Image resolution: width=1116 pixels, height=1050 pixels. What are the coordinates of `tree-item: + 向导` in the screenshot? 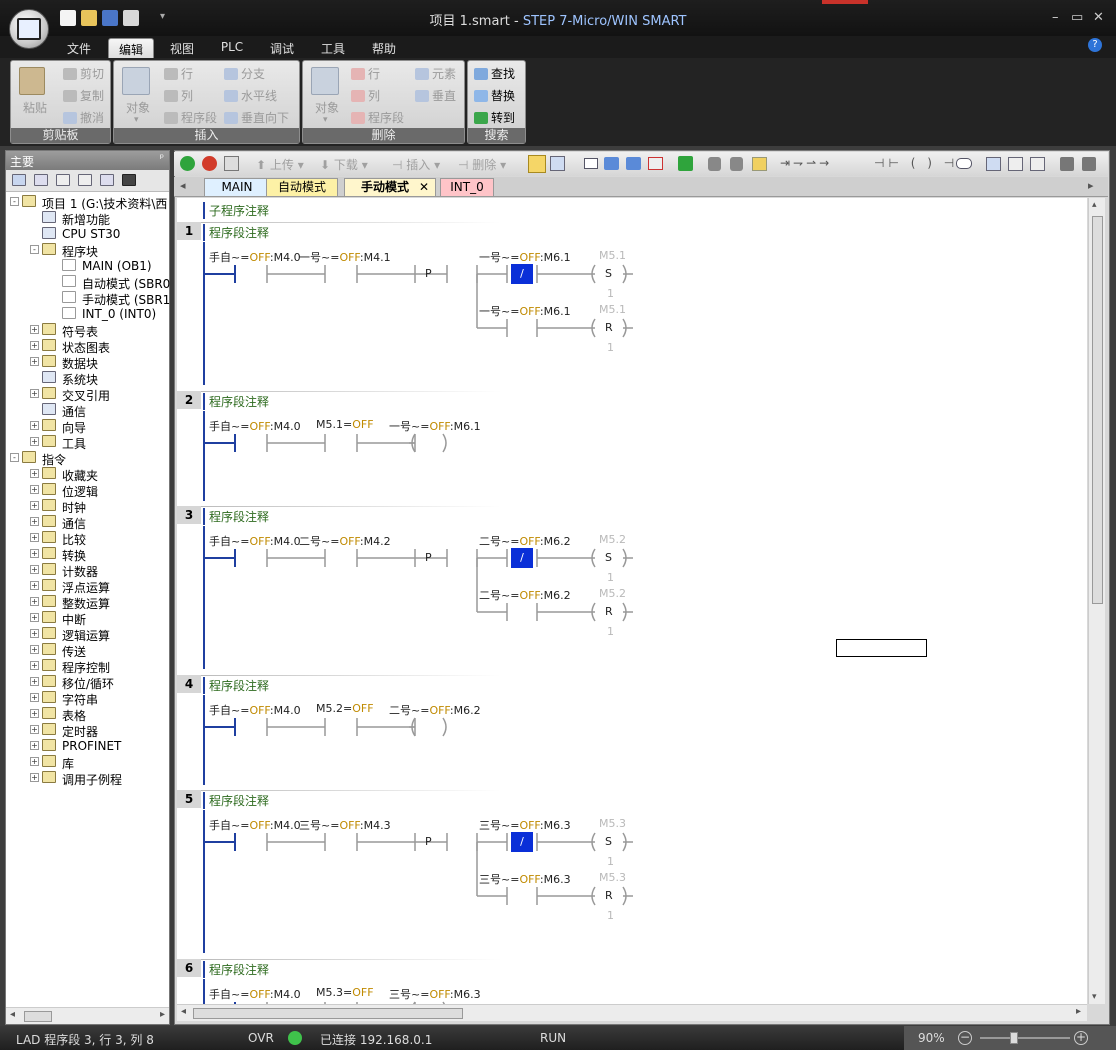 It's located at (87, 426).